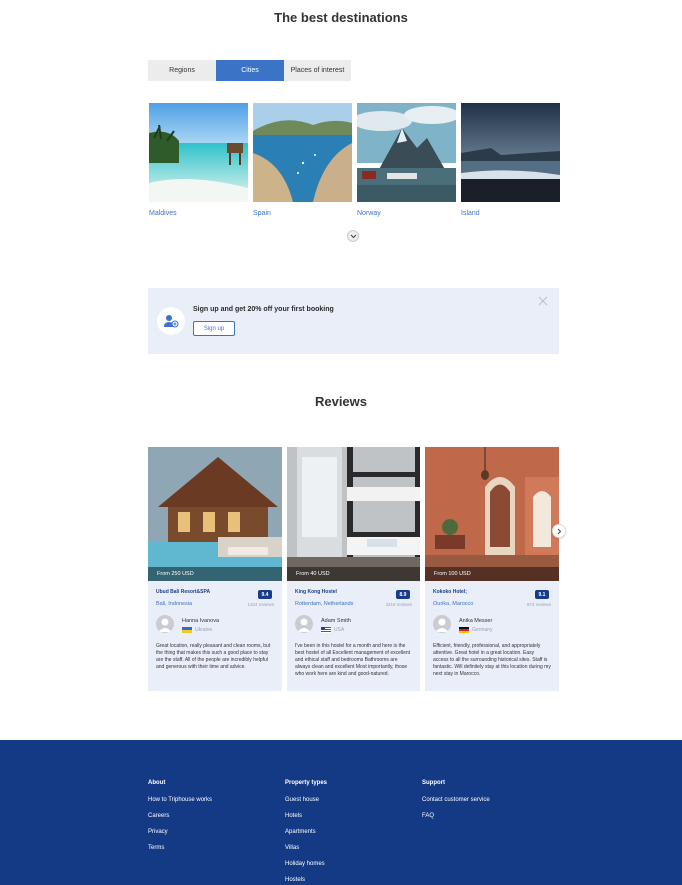 The width and height of the screenshot is (682, 885). Describe the element at coordinates (341, 401) in the screenshot. I see `reviews-title: Reviews` at that location.